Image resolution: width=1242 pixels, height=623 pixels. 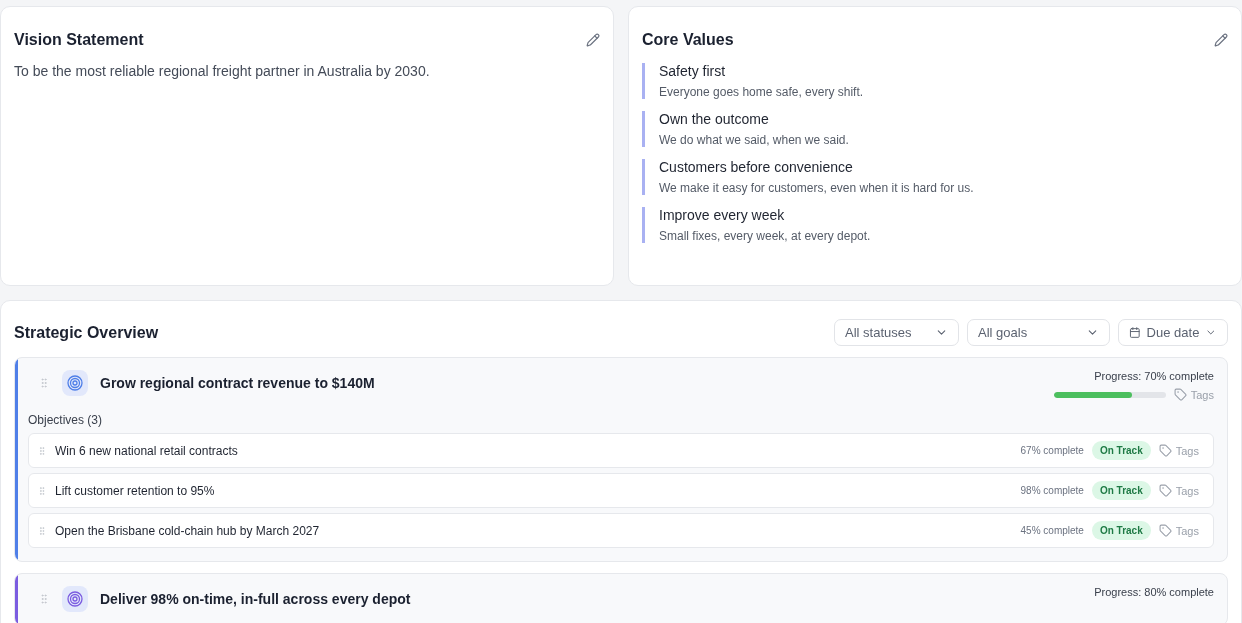 I want to click on filter-dropdown: All goals, so click(x=1038, y=332).